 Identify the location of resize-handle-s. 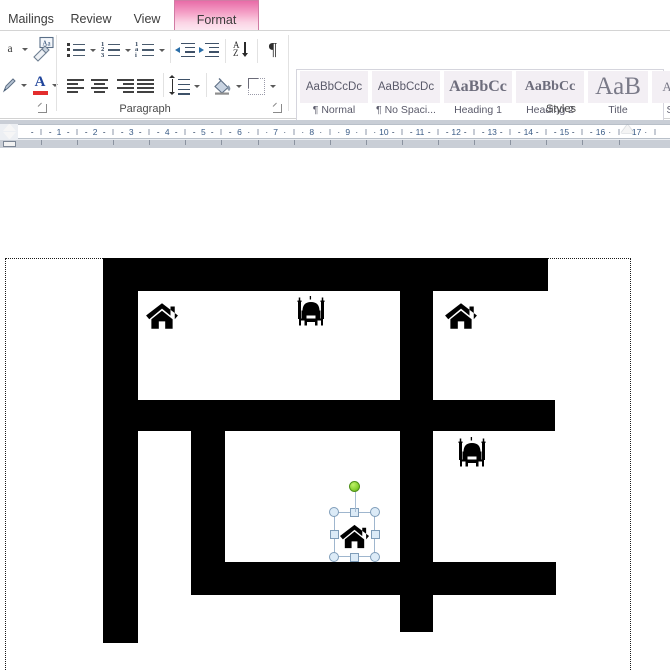
(354, 557).